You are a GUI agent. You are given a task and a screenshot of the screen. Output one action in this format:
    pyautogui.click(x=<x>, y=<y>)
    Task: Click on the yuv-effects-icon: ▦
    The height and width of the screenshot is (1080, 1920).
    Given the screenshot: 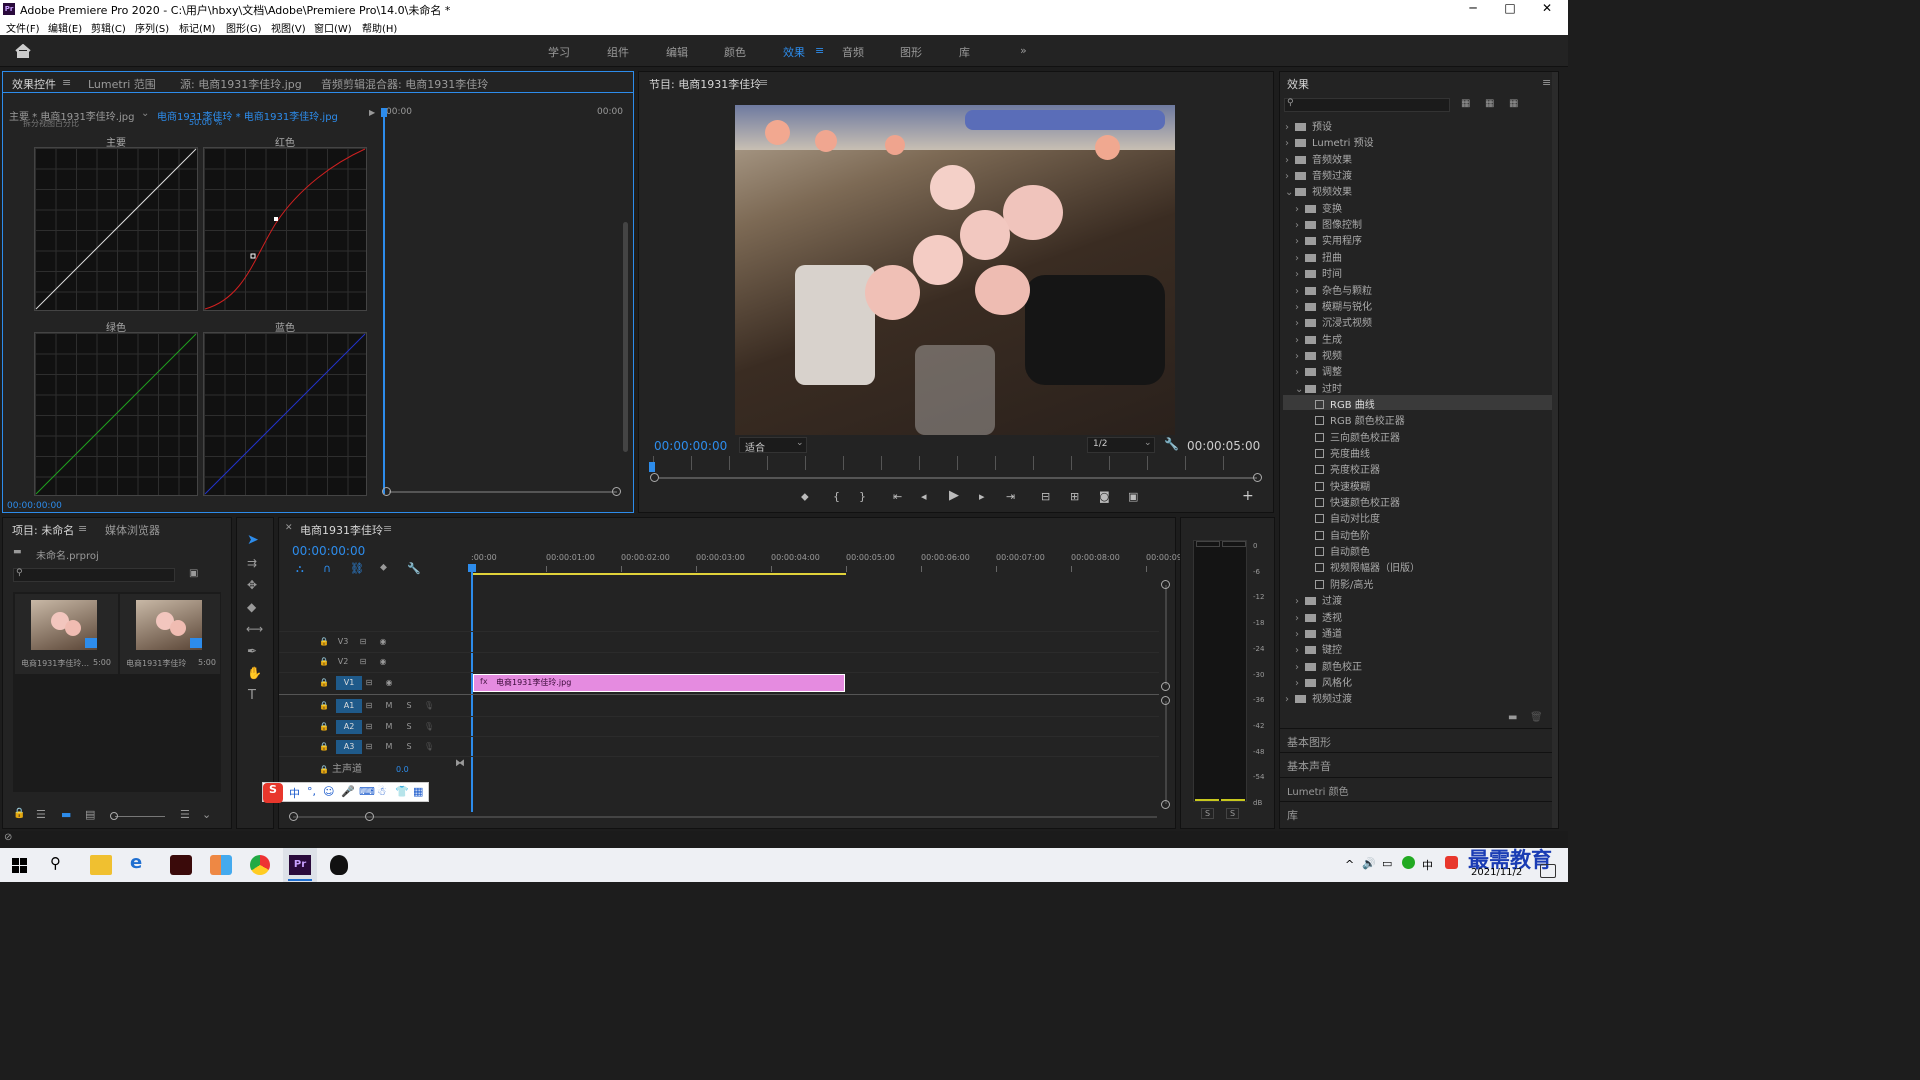 What is the action you would take?
    pyautogui.click(x=1513, y=103)
    